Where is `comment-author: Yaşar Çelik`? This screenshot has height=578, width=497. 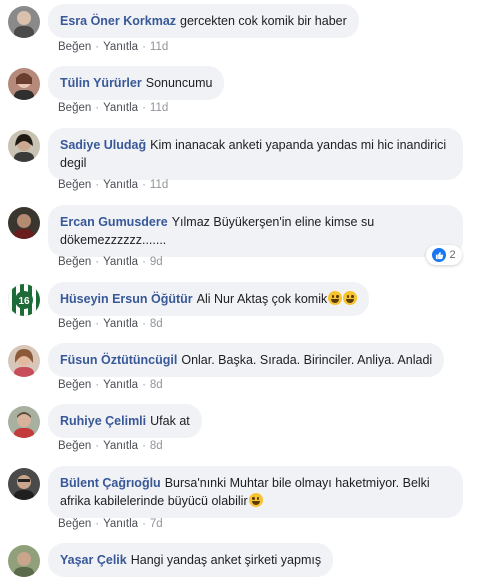 comment-author: Yaşar Çelik is located at coordinates (93, 560).